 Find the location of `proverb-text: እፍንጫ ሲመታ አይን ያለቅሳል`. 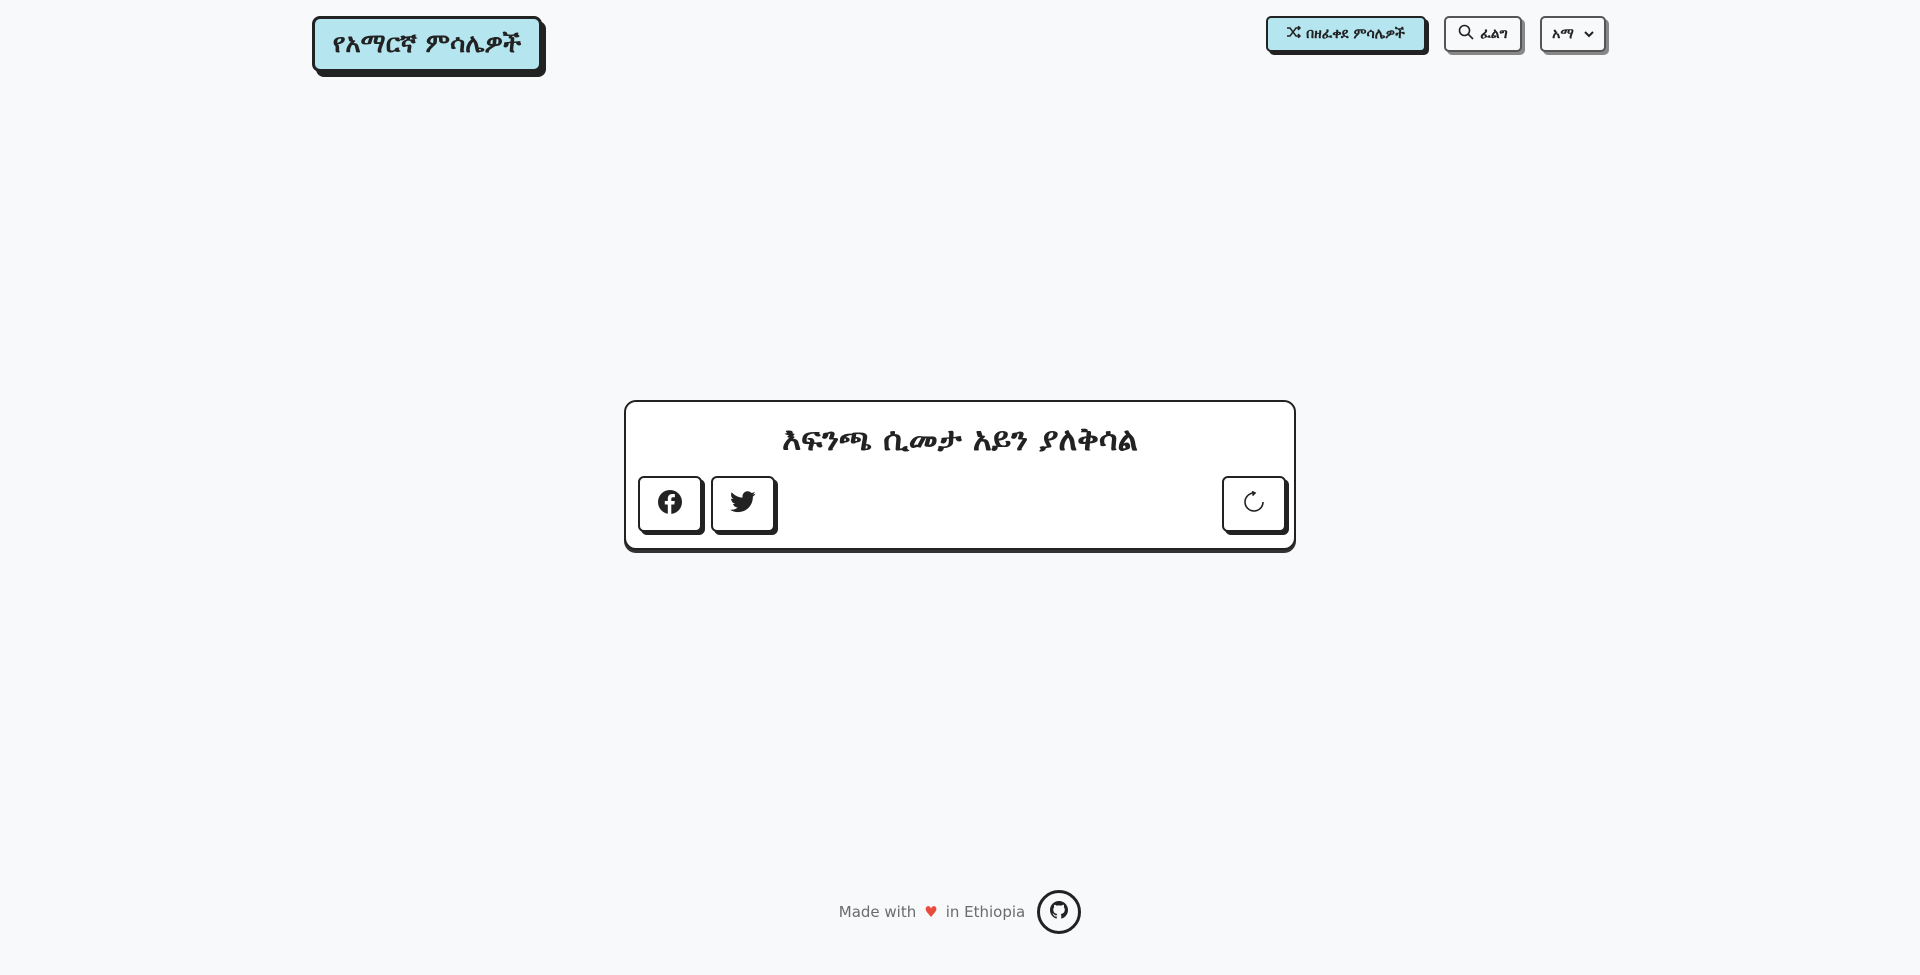

proverb-text: እፍንጫ ሲመታ አይን ያለቅሳል is located at coordinates (960, 439).